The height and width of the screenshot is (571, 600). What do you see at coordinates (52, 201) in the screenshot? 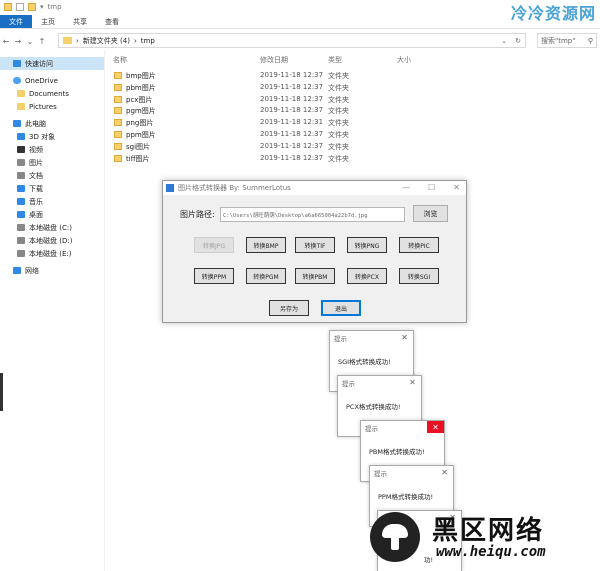
I see `sidebar-item-music: 音乐` at bounding box center [52, 201].